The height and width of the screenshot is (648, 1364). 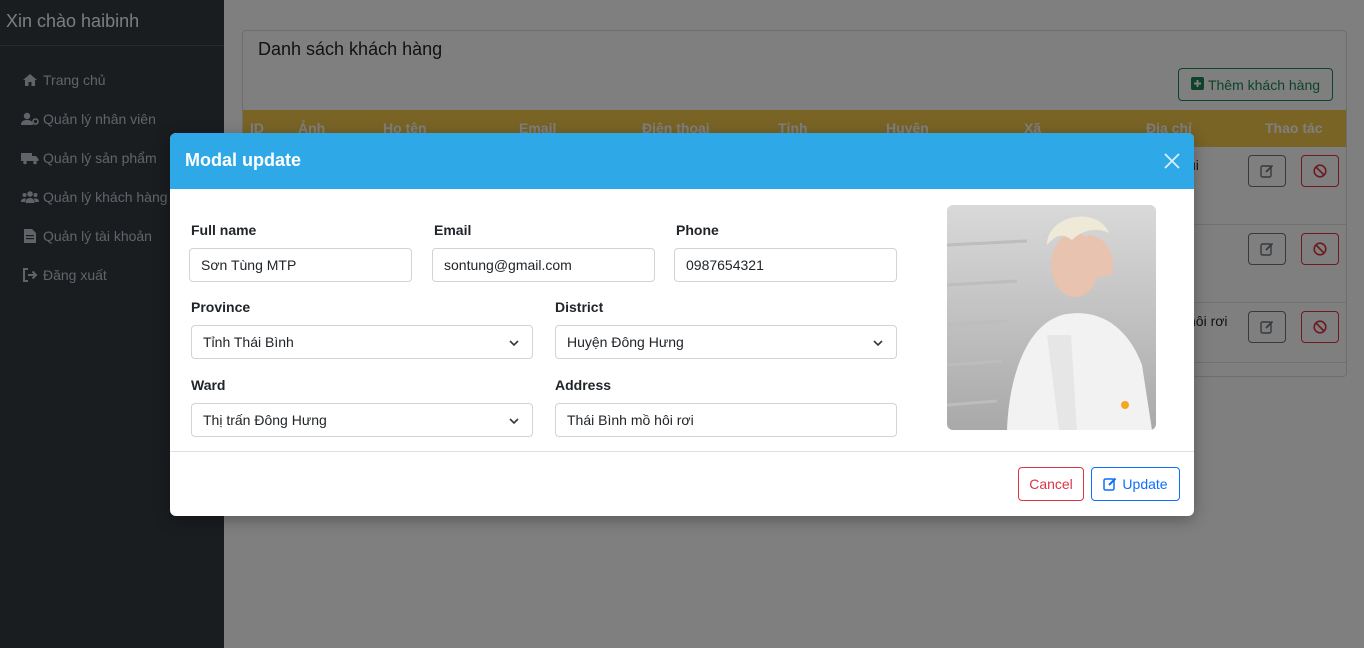 What do you see at coordinates (224, 230) in the screenshot?
I see `full-name-label: Full name` at bounding box center [224, 230].